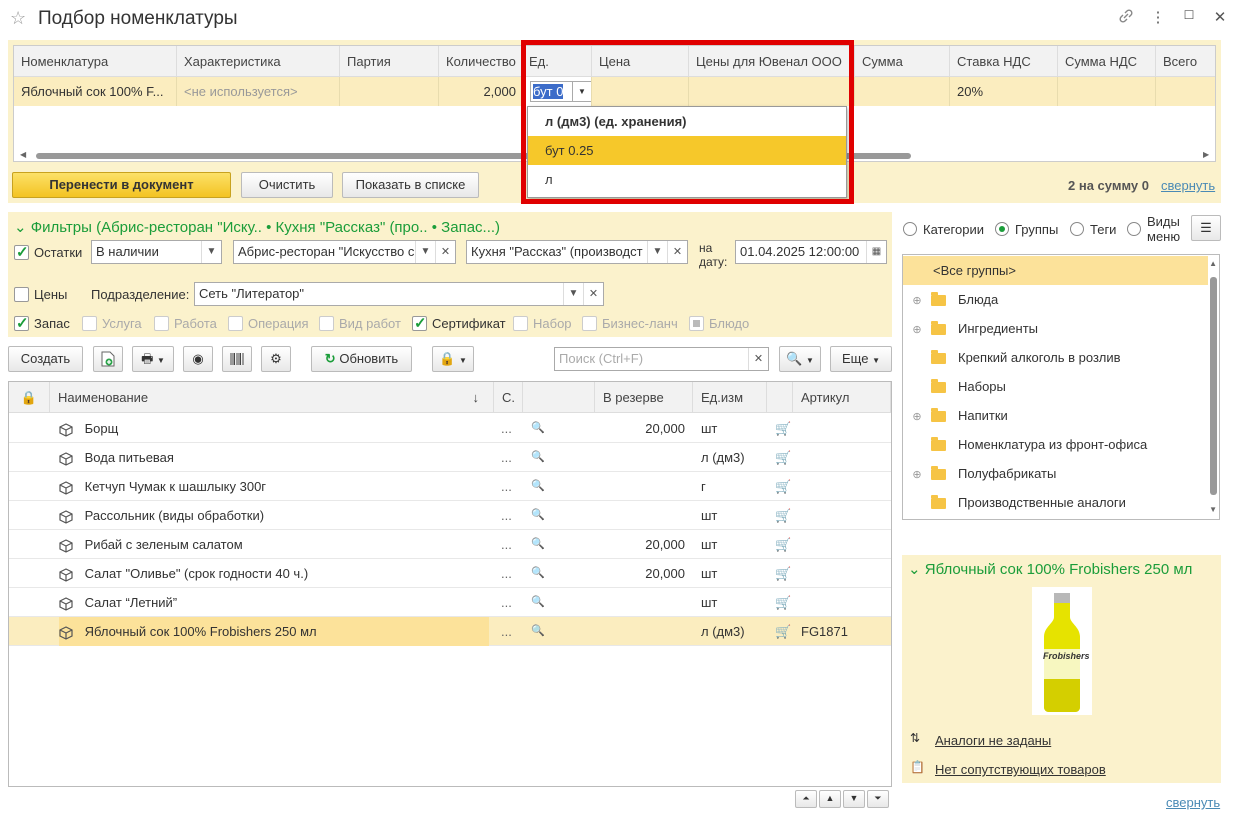 This screenshot has height=815, width=1235. I want to click on refresh-button: ↻ Обновить, so click(361, 359).